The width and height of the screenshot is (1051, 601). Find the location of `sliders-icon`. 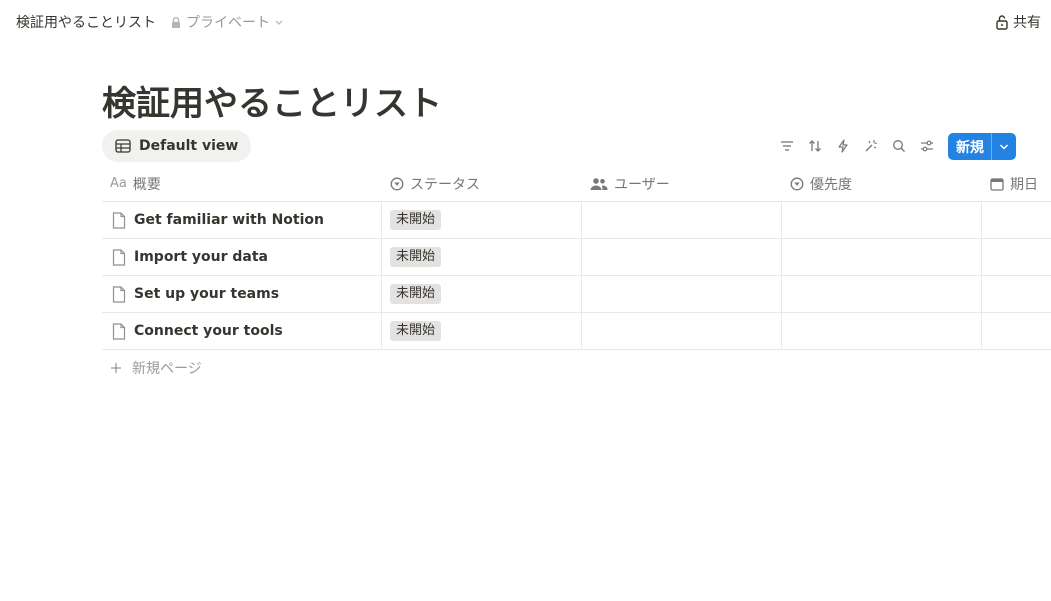

sliders-icon is located at coordinates (927, 146).